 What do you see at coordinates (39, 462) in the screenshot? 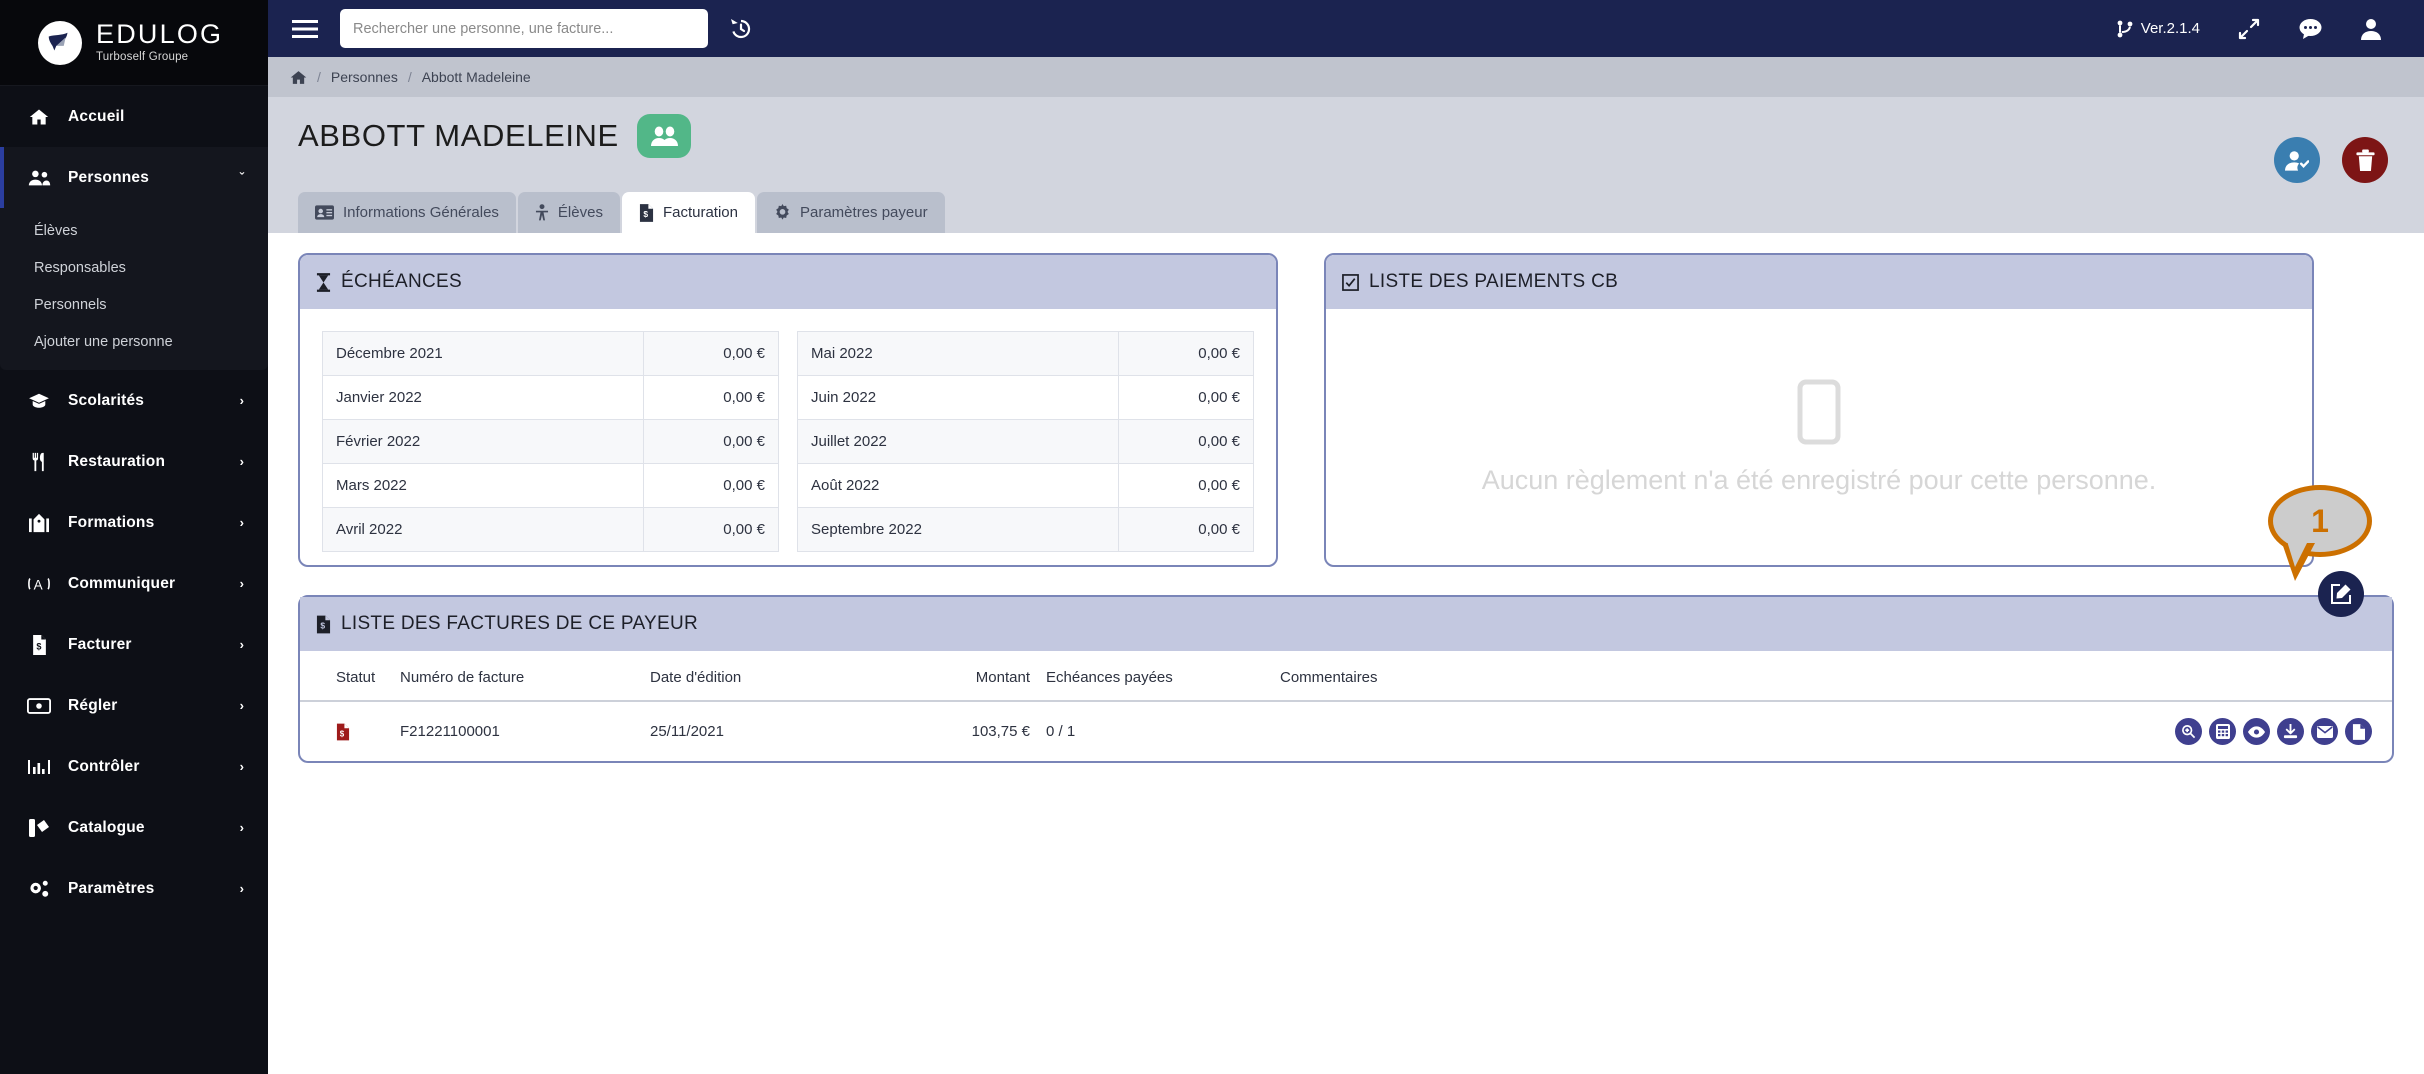
I see `utensils-icon` at bounding box center [39, 462].